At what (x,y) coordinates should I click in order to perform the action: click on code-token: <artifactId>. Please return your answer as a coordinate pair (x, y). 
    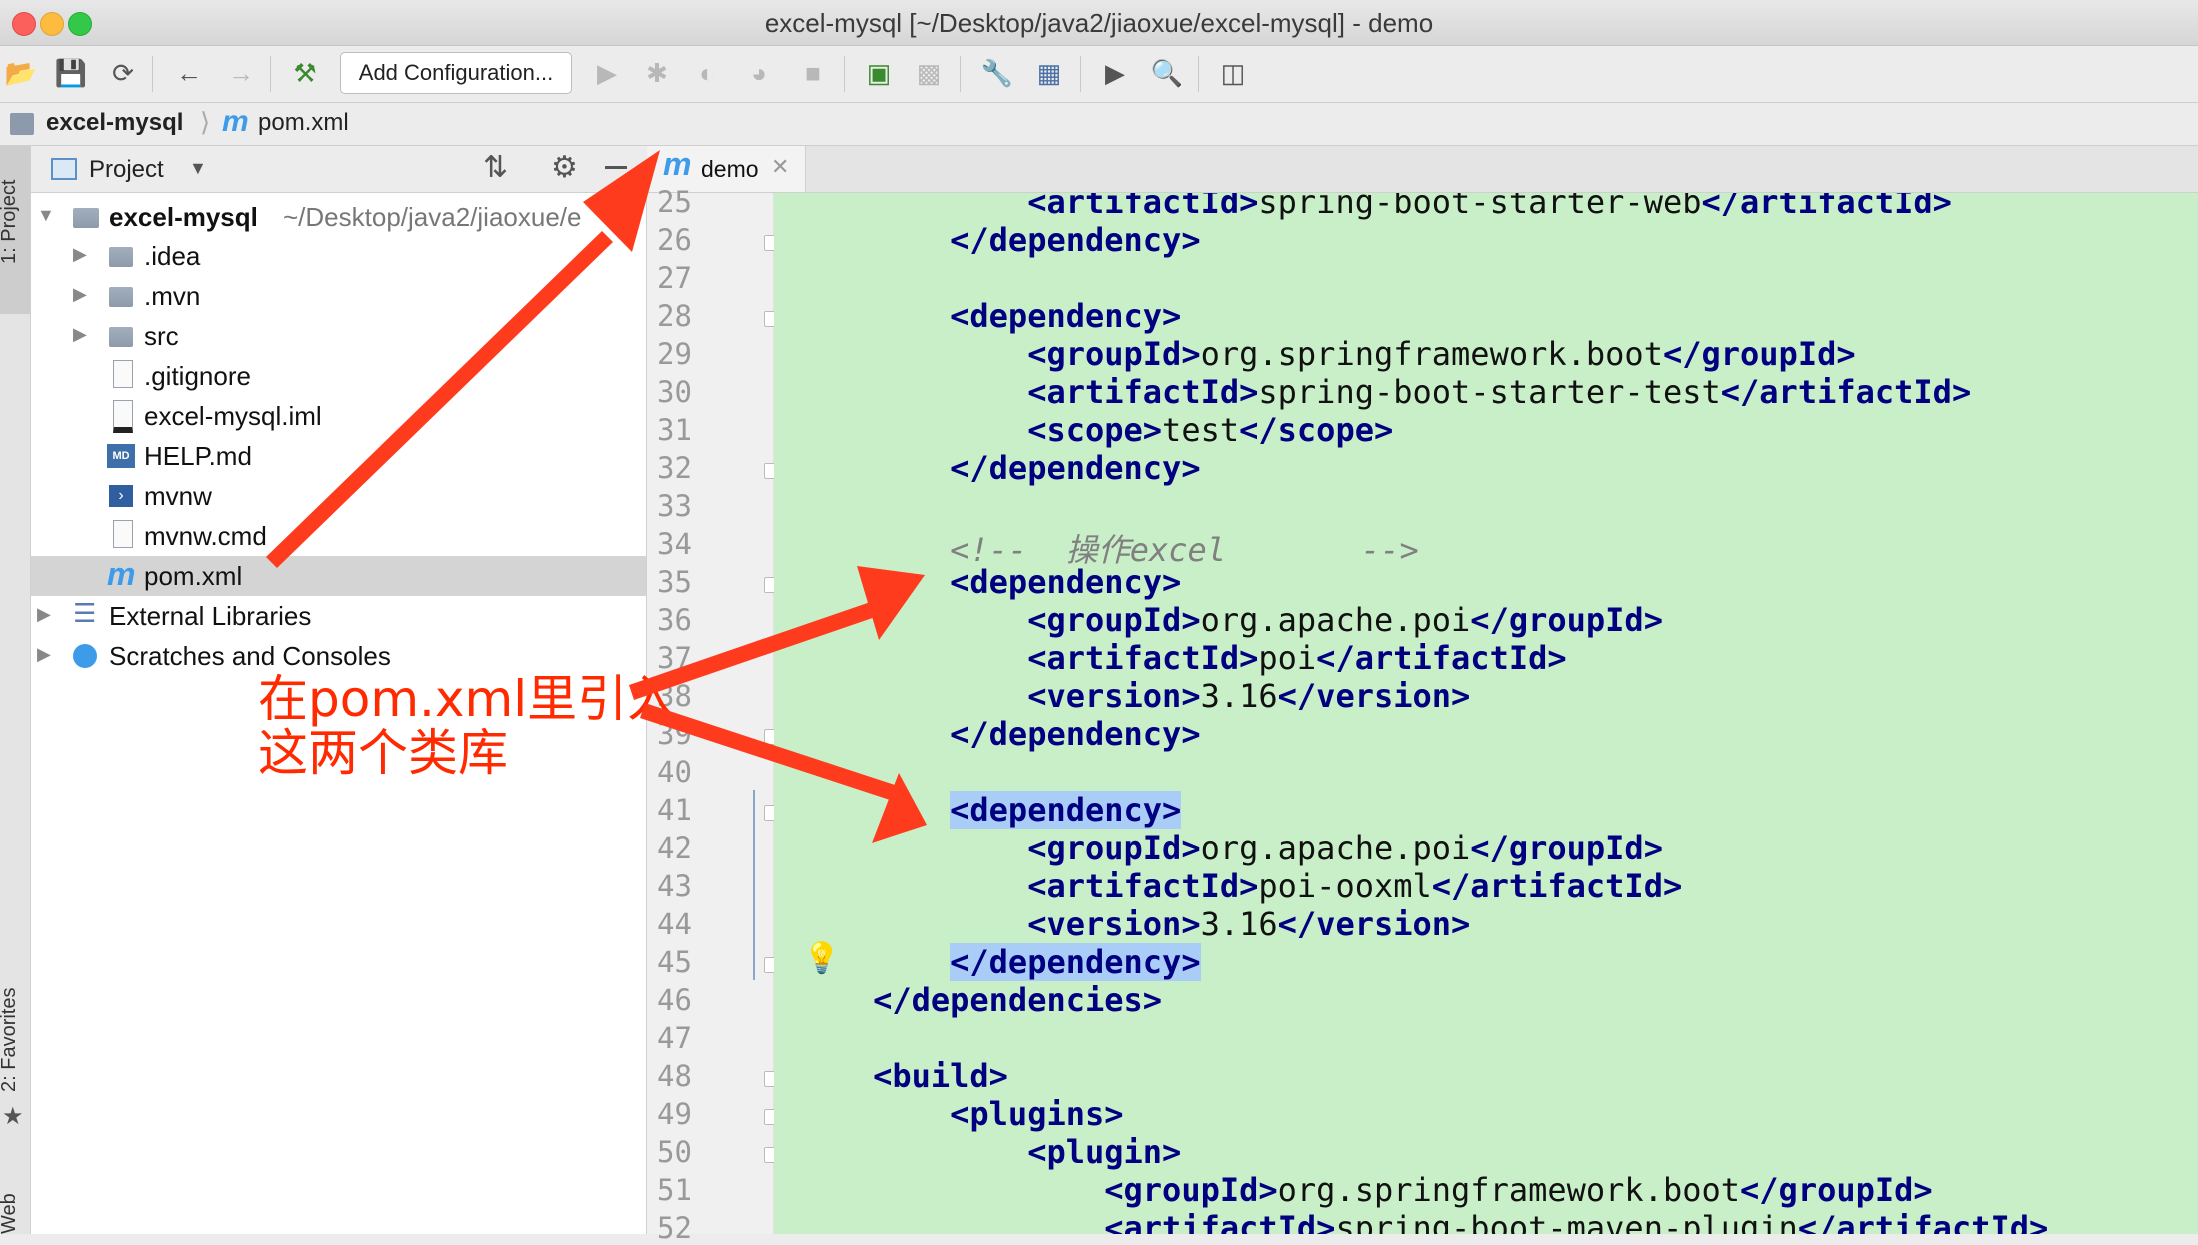
    Looking at the image, I should click on (1143, 886).